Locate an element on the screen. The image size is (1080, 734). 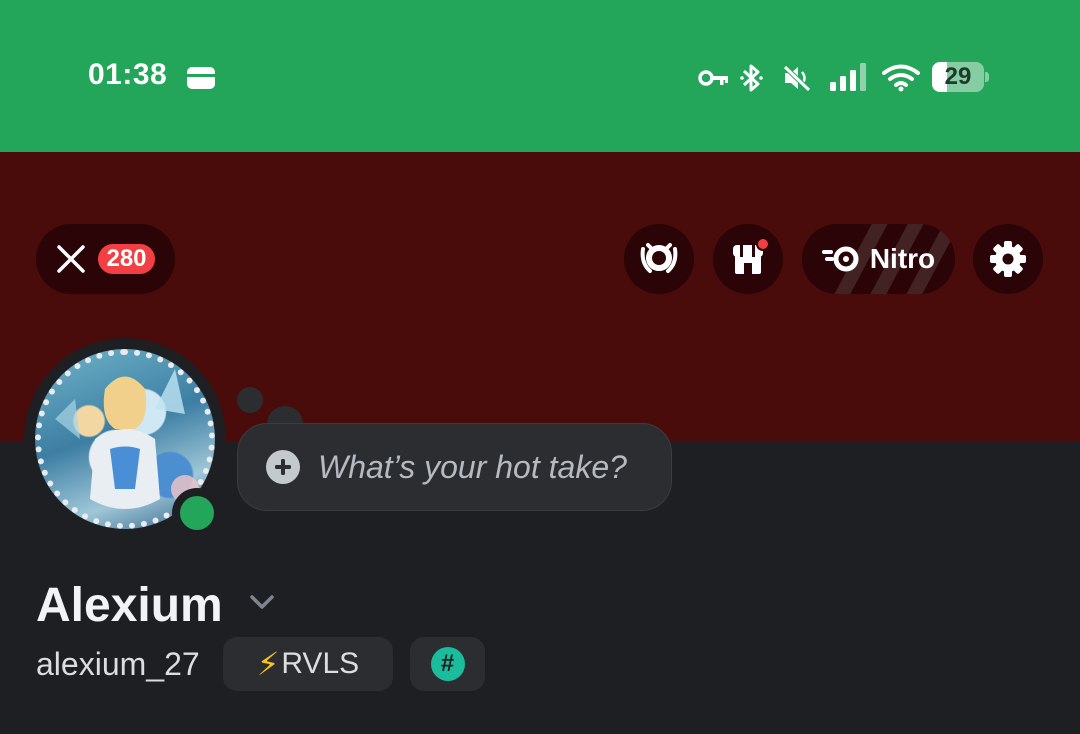
hashtag-badge: # is located at coordinates (447, 664).